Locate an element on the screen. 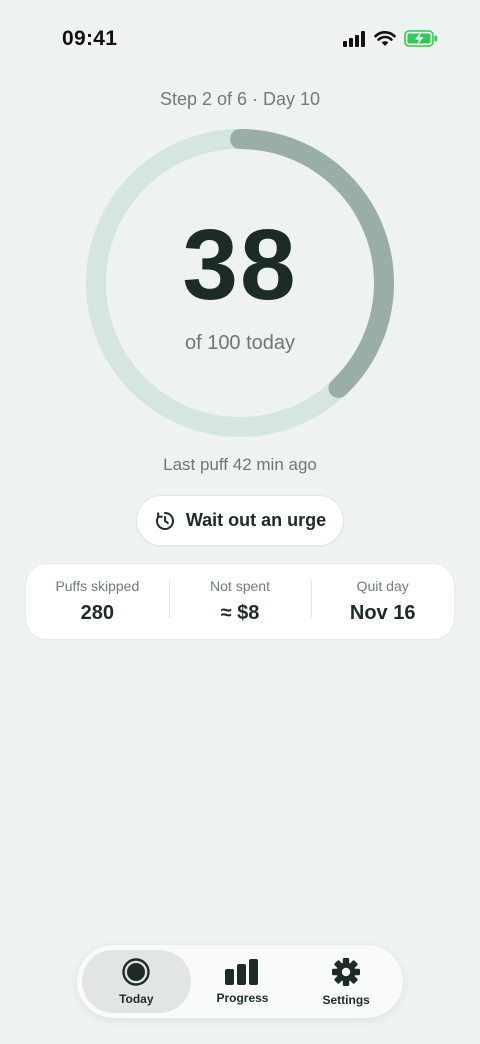 This screenshot has width=480, height=1044. wifi-icon is located at coordinates (385, 38).